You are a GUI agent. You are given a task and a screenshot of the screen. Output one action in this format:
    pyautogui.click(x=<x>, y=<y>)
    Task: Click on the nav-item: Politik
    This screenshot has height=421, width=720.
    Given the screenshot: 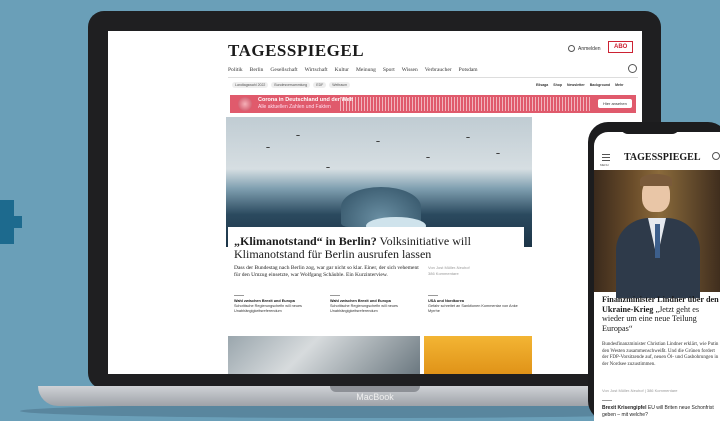 What is the action you would take?
    pyautogui.click(x=235, y=70)
    